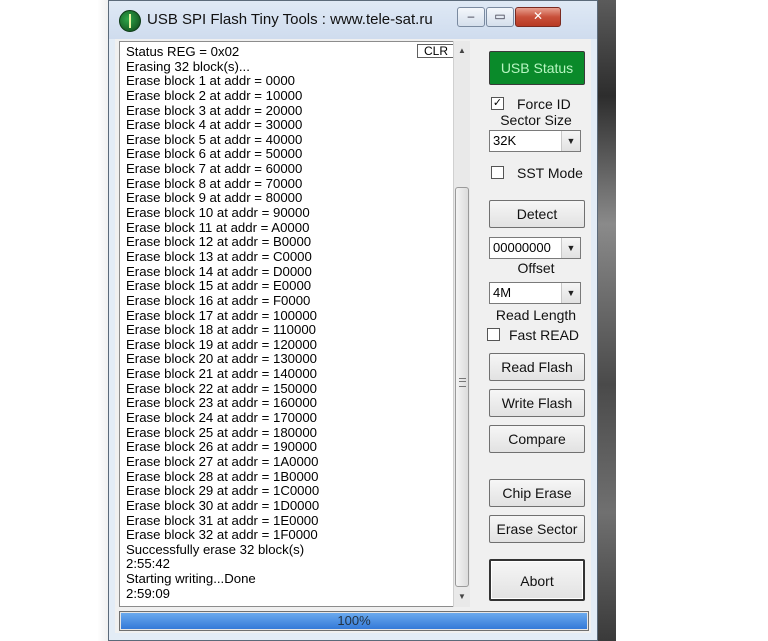  Describe the element at coordinates (537, 367) in the screenshot. I see `read-flash-button: Read Flash` at that location.